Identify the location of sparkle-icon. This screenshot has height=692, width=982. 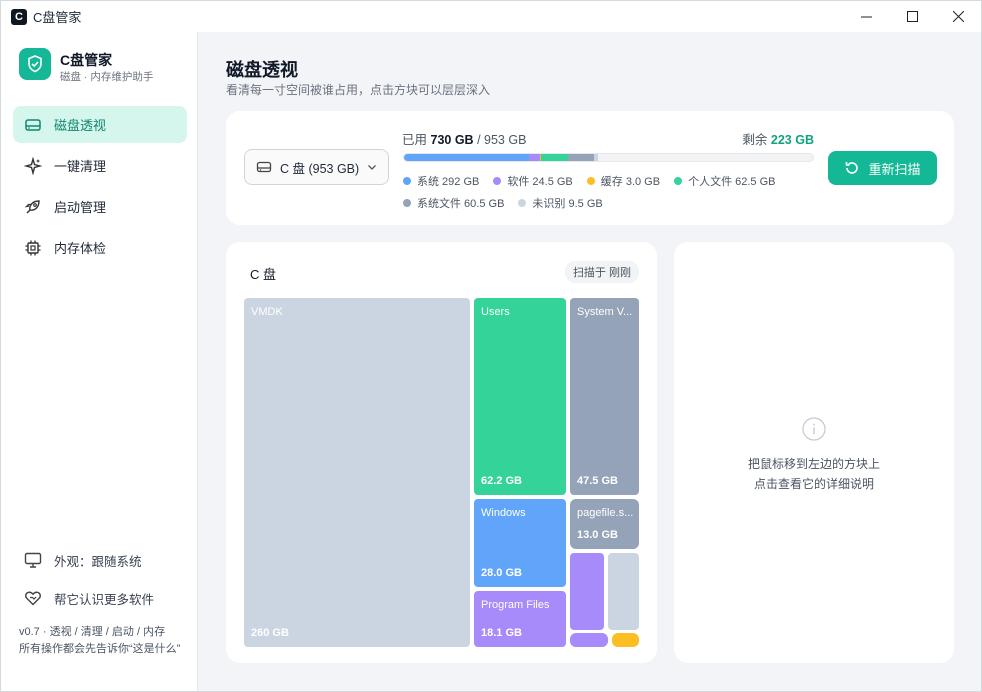
(33, 166).